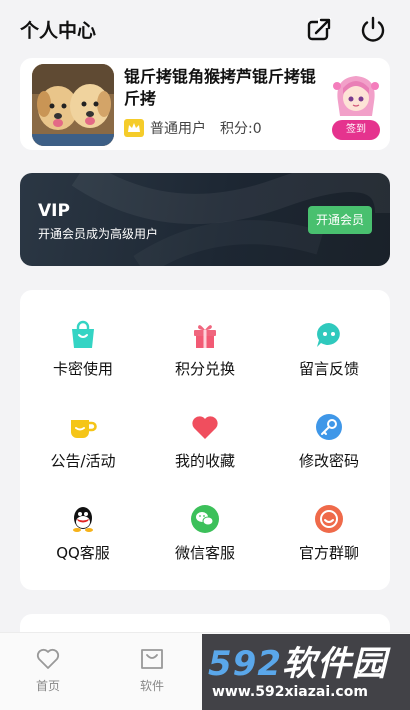 Image resolution: width=410 pixels, height=710 pixels. I want to click on tab-software: 软件, so click(152, 670).